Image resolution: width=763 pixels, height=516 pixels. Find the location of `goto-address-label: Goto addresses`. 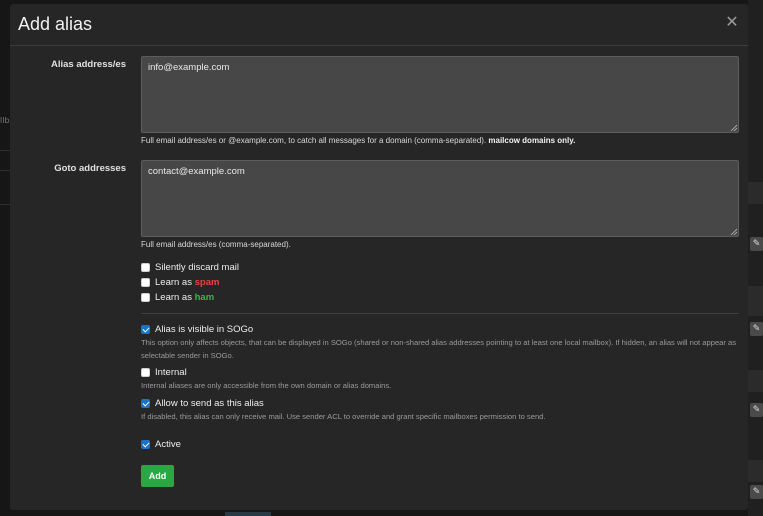

goto-address-label: Goto addresses is located at coordinates (90, 168).